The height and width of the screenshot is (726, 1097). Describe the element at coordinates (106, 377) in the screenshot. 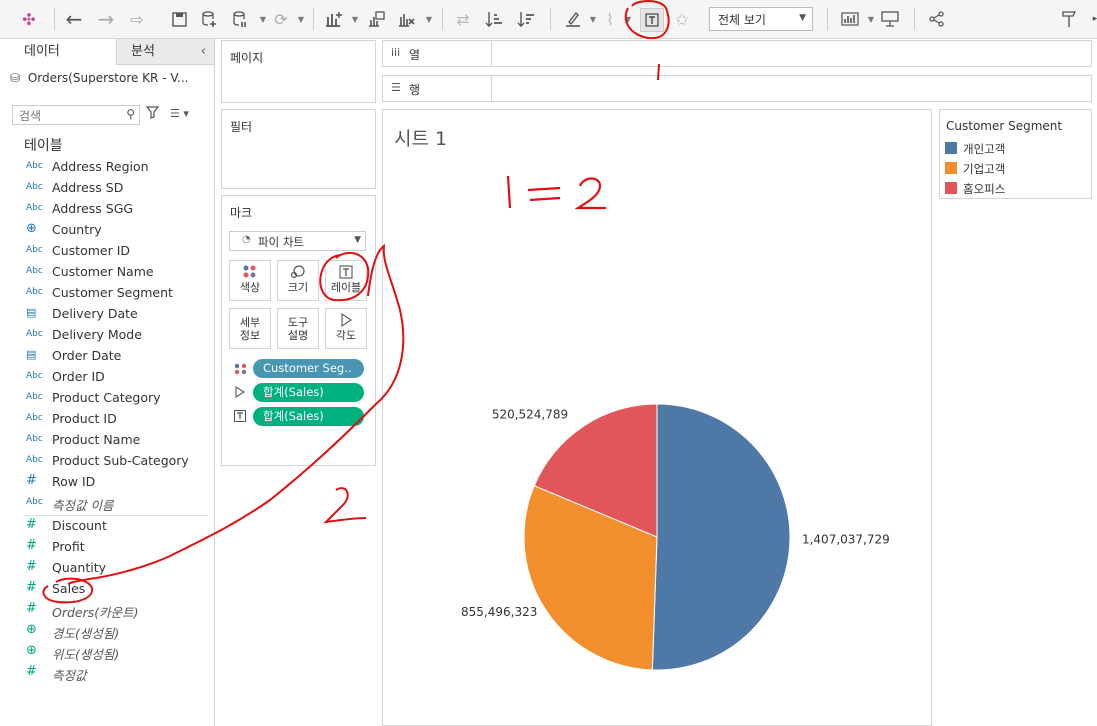

I see `field-order-id: Abc Order ID` at that location.